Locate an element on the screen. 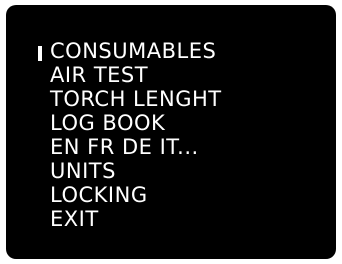 The width and height of the screenshot is (342, 264). menu-item-log-book: LOG BOOK is located at coordinates (133, 123).